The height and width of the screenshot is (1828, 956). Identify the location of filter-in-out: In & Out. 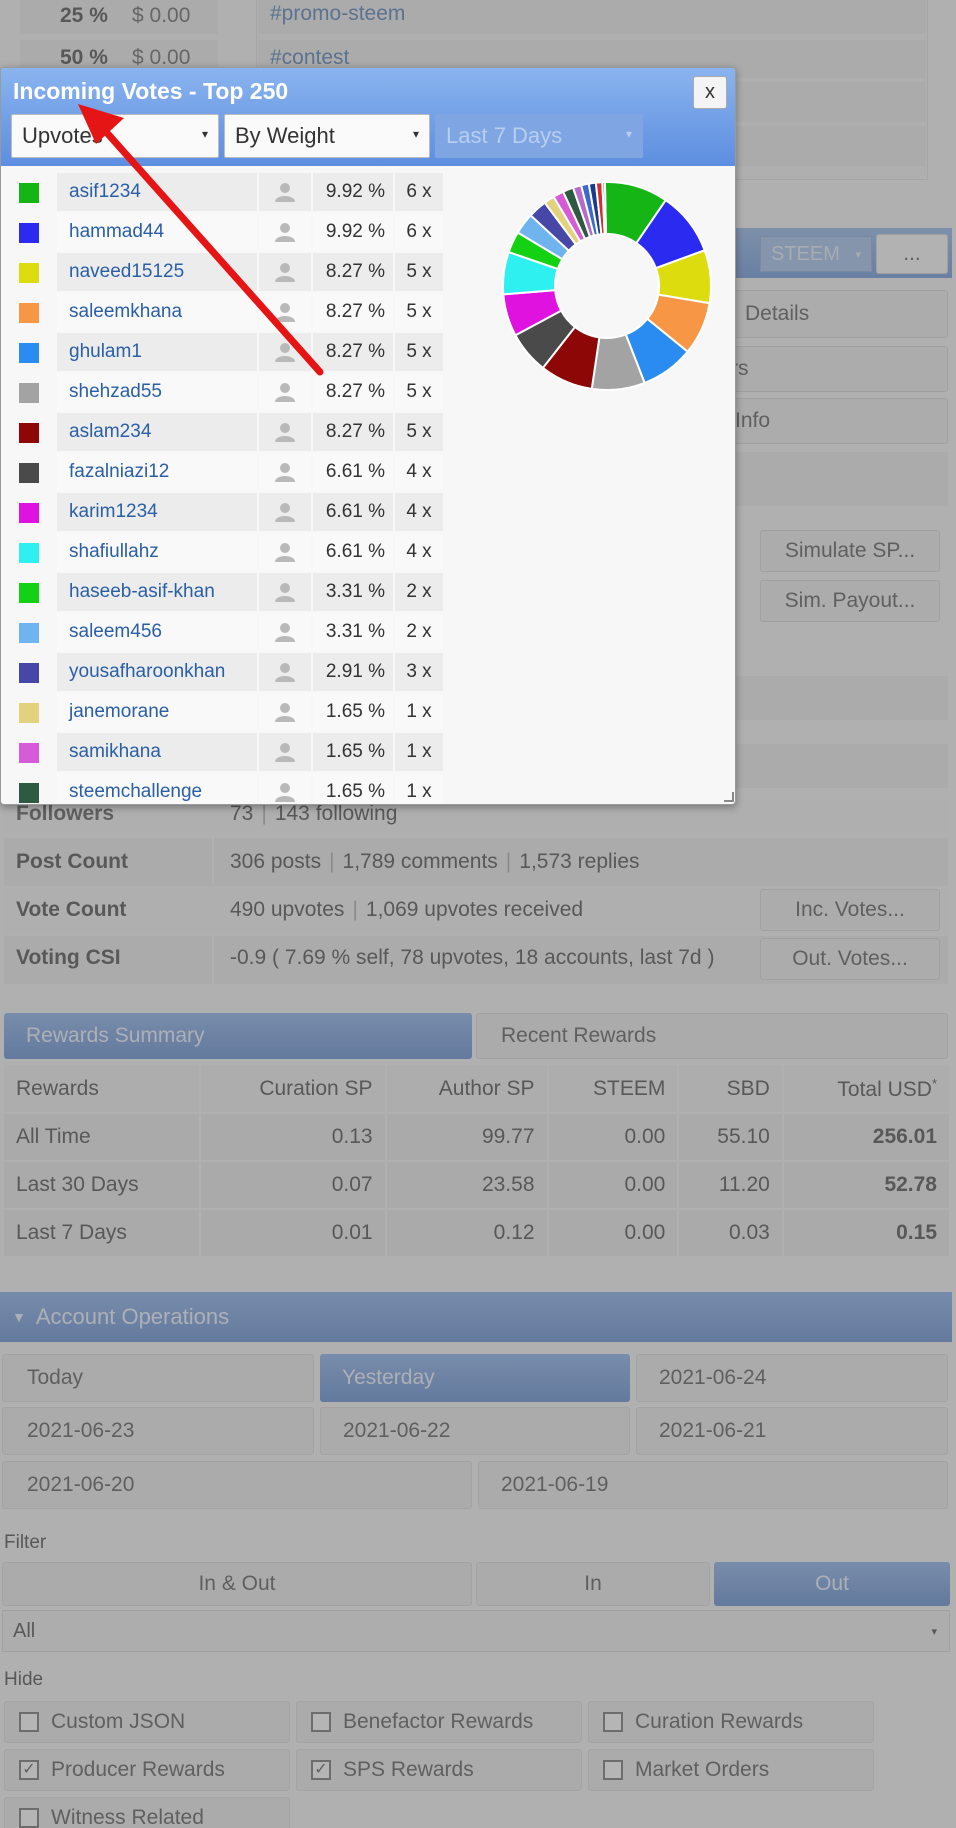
(237, 1584).